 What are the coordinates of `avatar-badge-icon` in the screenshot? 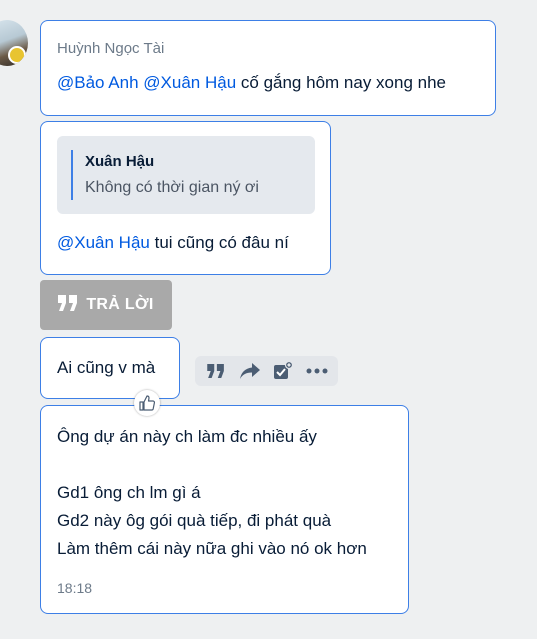 It's located at (17, 55).